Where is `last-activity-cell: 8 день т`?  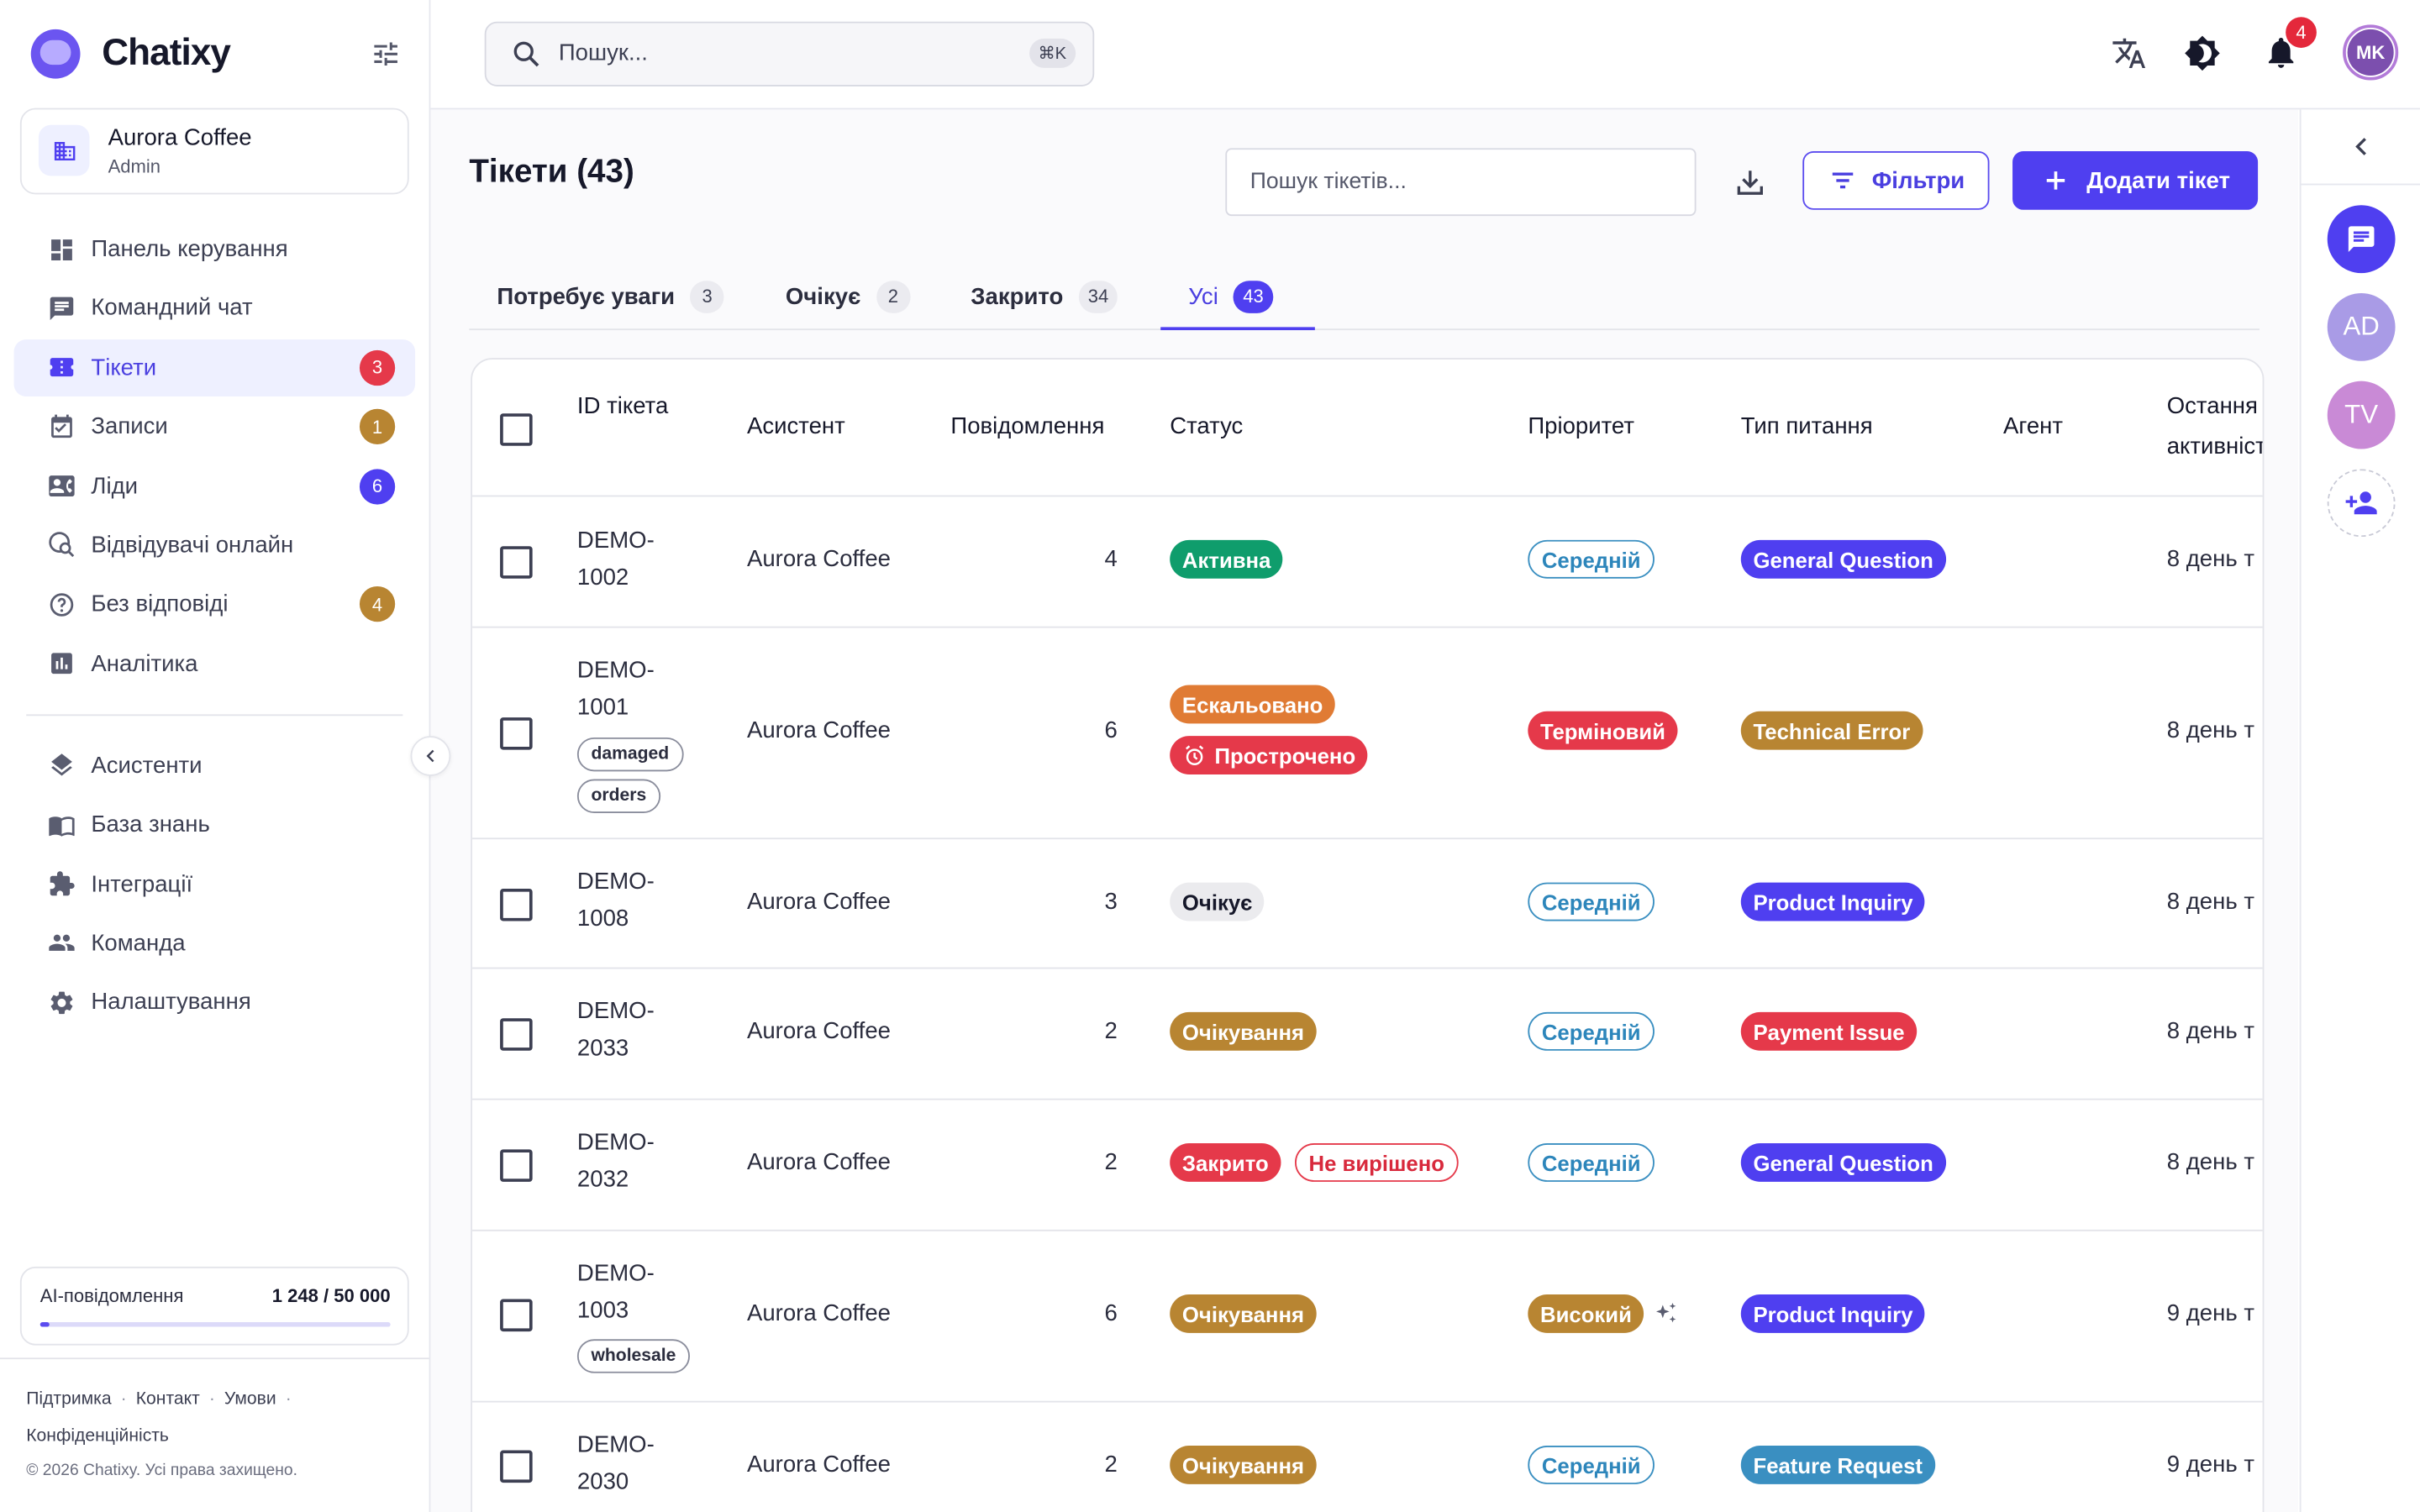 last-activity-cell: 8 день т is located at coordinates (2210, 902).